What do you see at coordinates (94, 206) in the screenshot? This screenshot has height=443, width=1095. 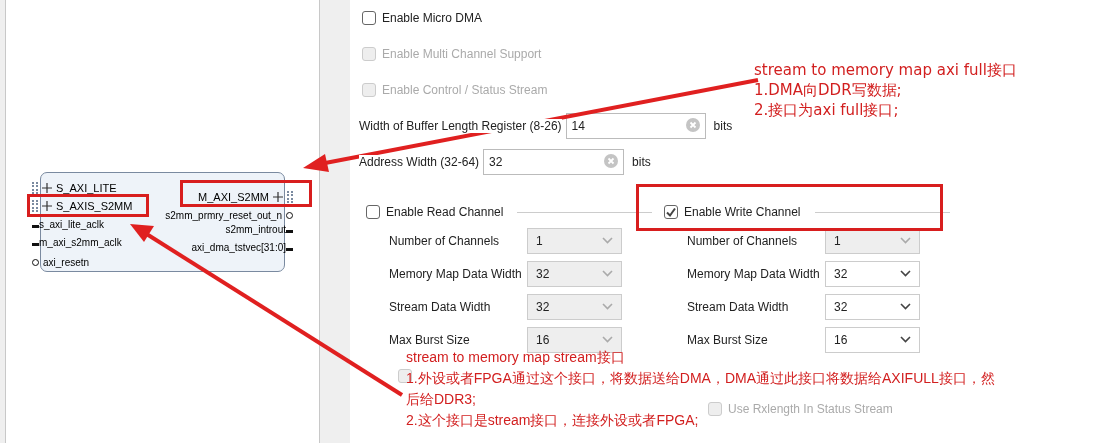 I see `port-label: S_AXIS_S2MM` at bounding box center [94, 206].